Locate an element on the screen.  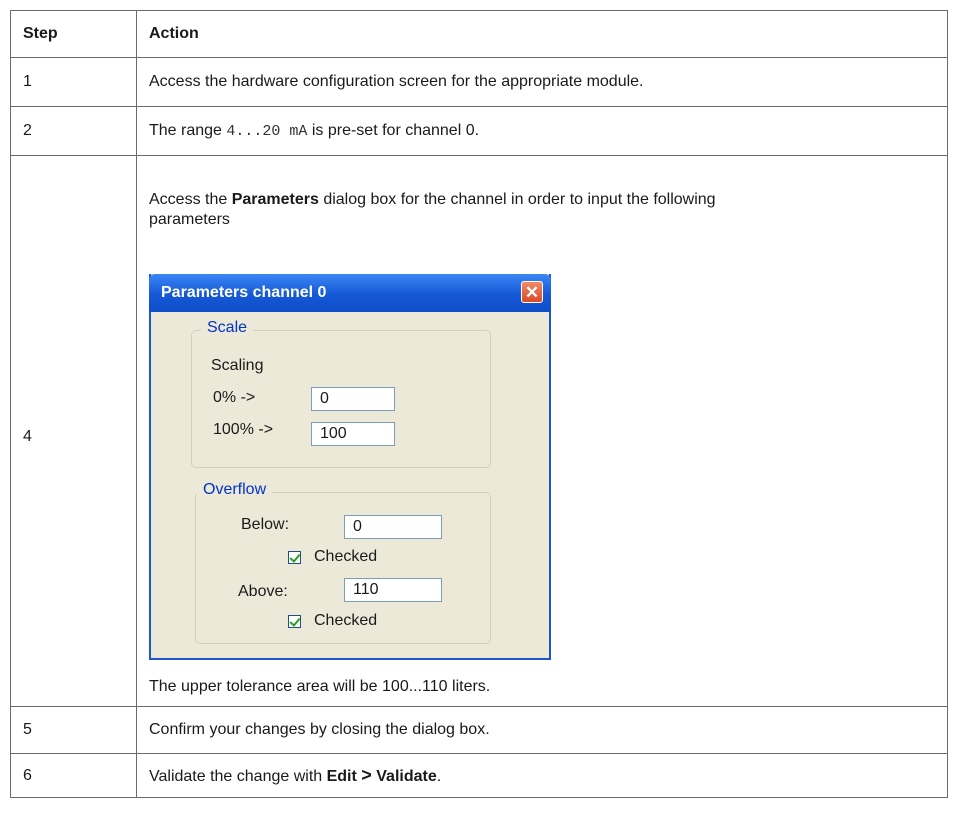
scale-legend: Scale is located at coordinates (227, 328).